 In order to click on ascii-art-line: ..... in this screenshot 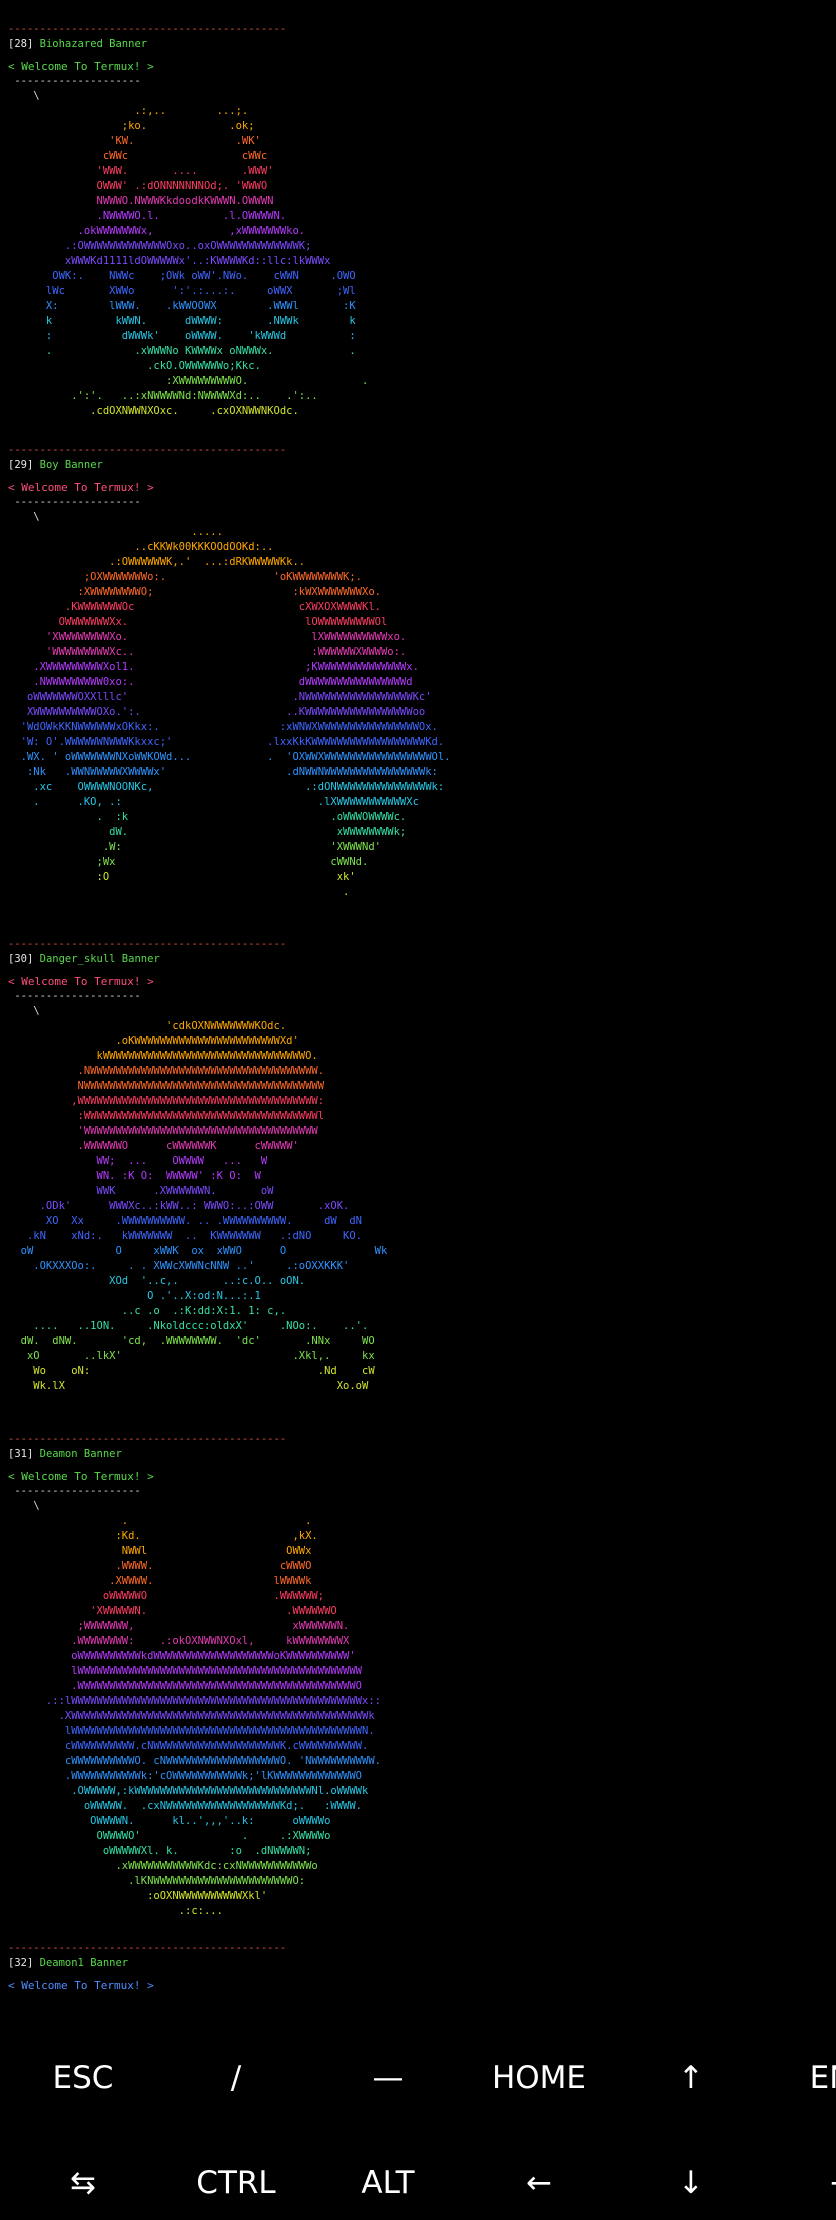, I will do `click(115, 532)`.